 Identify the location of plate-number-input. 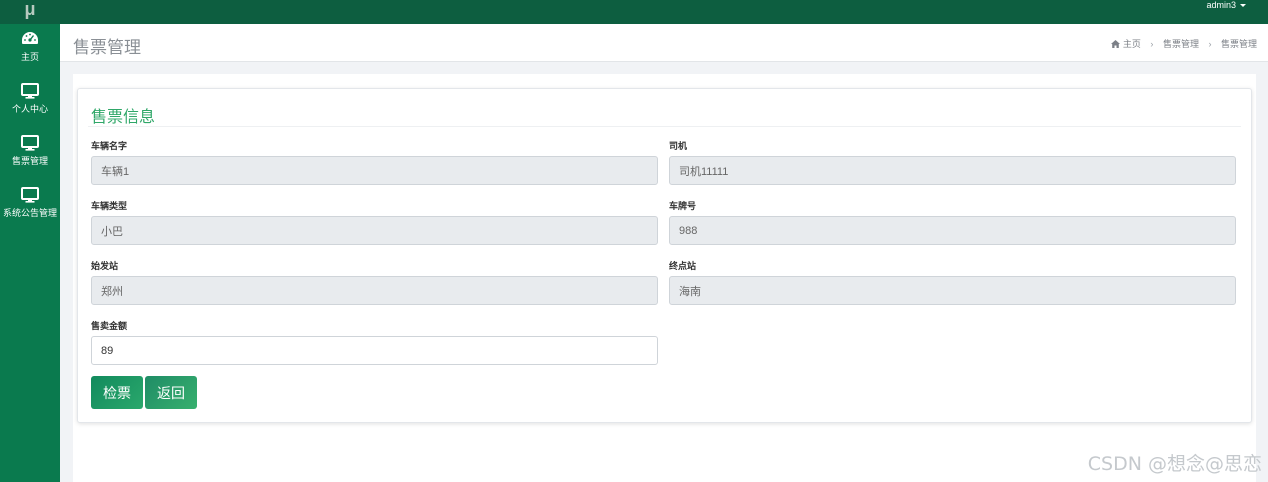
(952, 230).